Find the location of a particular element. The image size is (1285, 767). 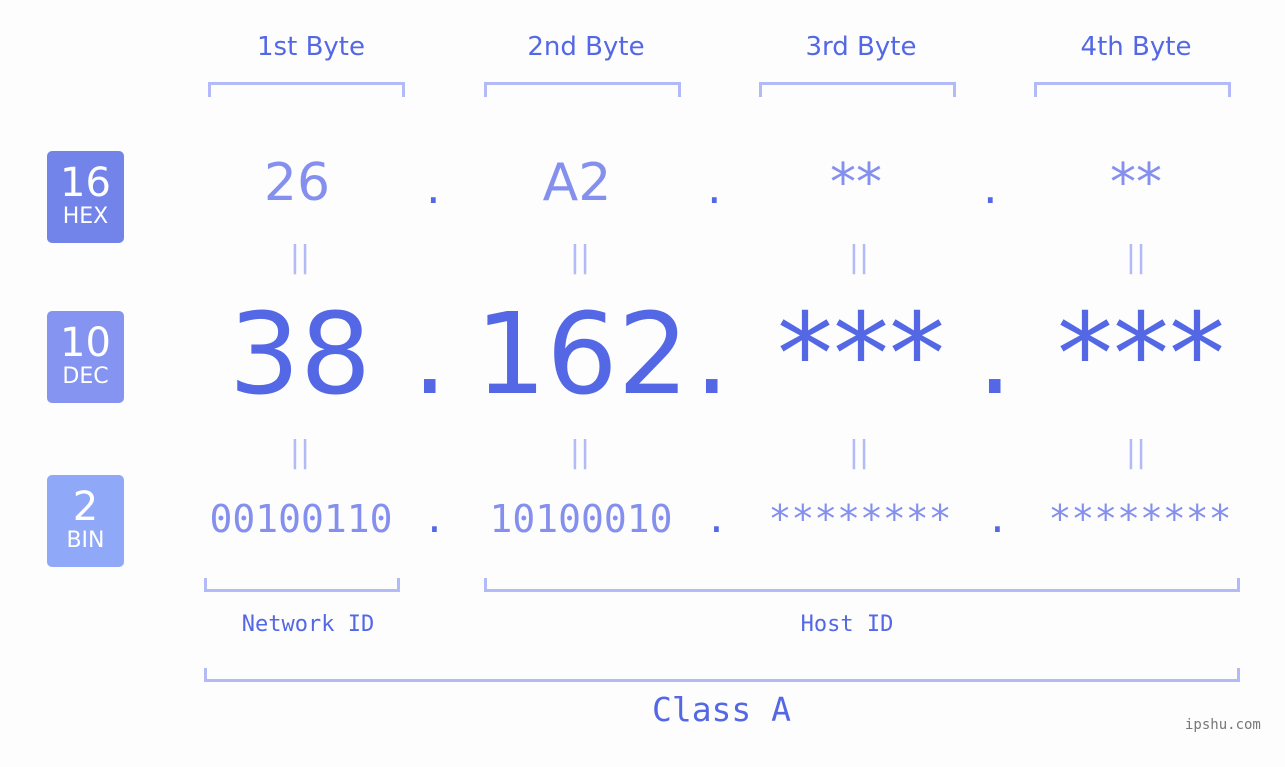

bin-byte-2: 10100010 is located at coordinates (581, 519).